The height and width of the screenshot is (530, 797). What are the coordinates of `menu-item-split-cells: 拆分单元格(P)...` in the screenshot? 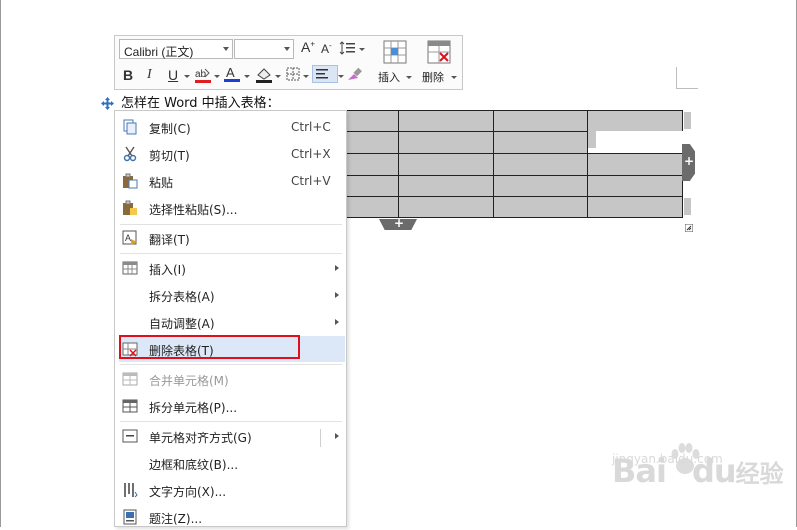 It's located at (232, 406).